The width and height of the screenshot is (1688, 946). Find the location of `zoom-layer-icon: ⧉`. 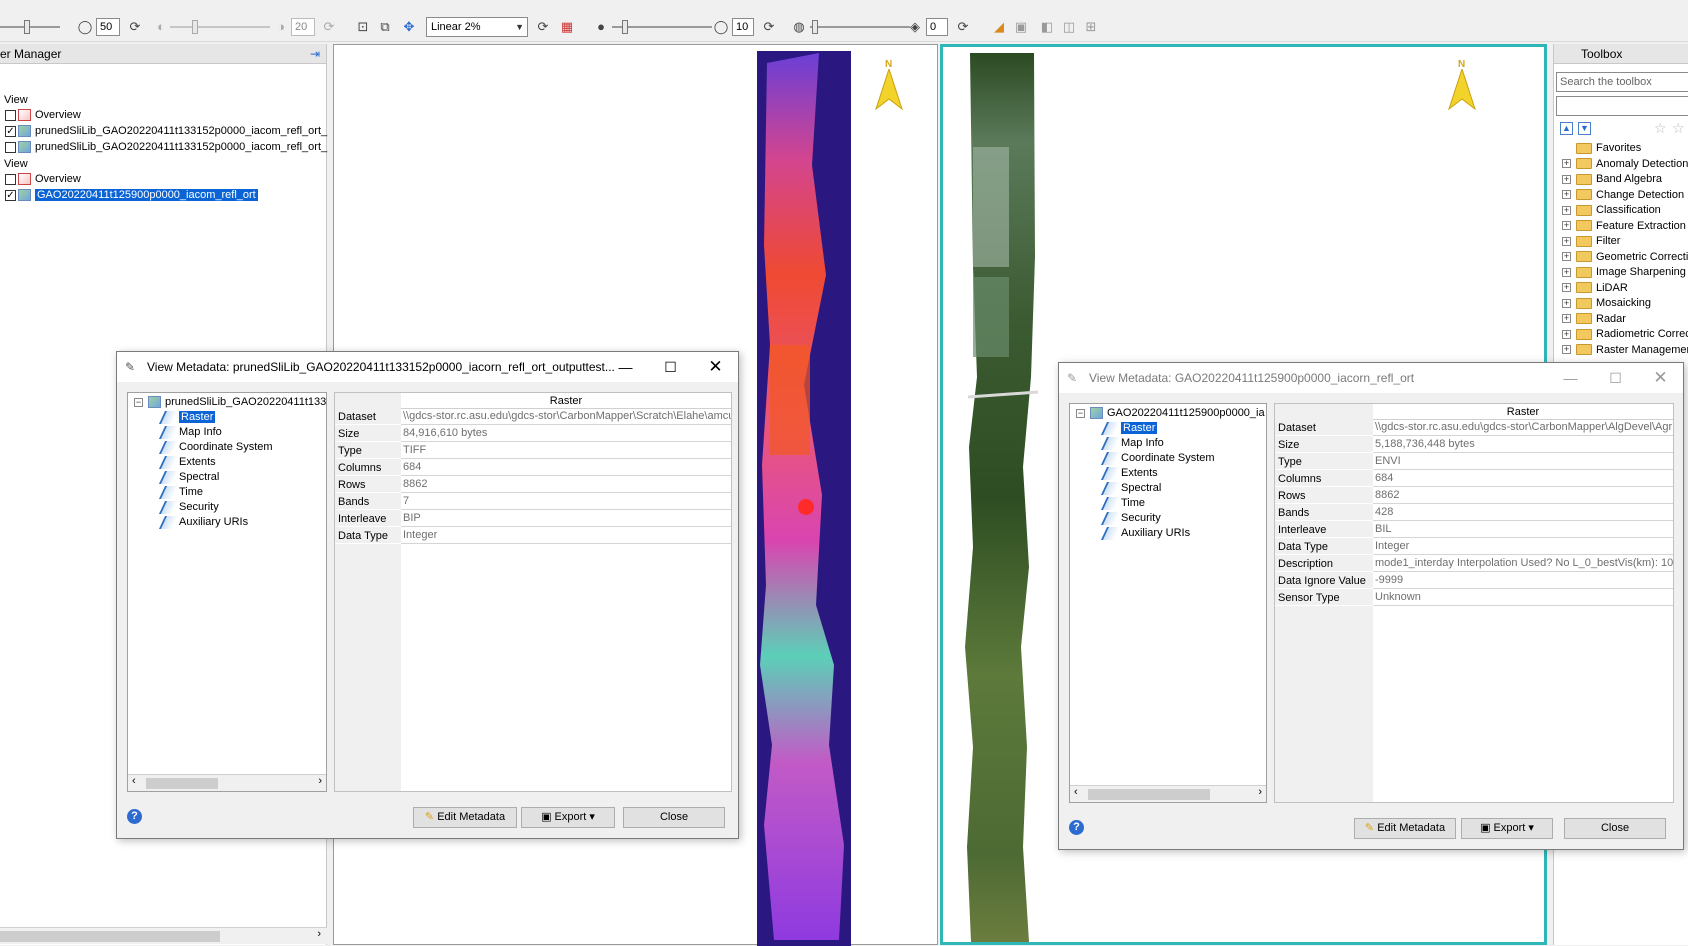

zoom-layer-icon: ⧉ is located at coordinates (385, 27).